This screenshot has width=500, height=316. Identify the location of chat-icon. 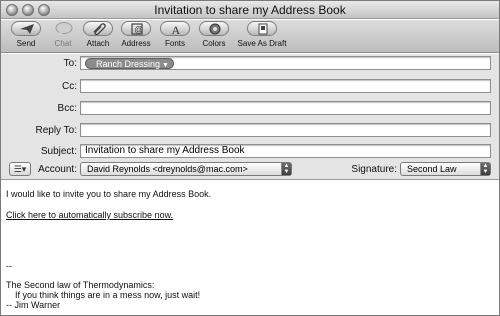
(63, 28).